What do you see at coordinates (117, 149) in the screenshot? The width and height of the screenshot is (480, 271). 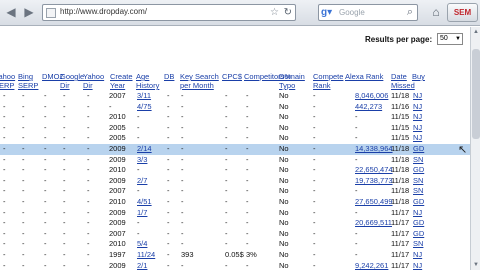 I see `table-cell: 2009` at bounding box center [117, 149].